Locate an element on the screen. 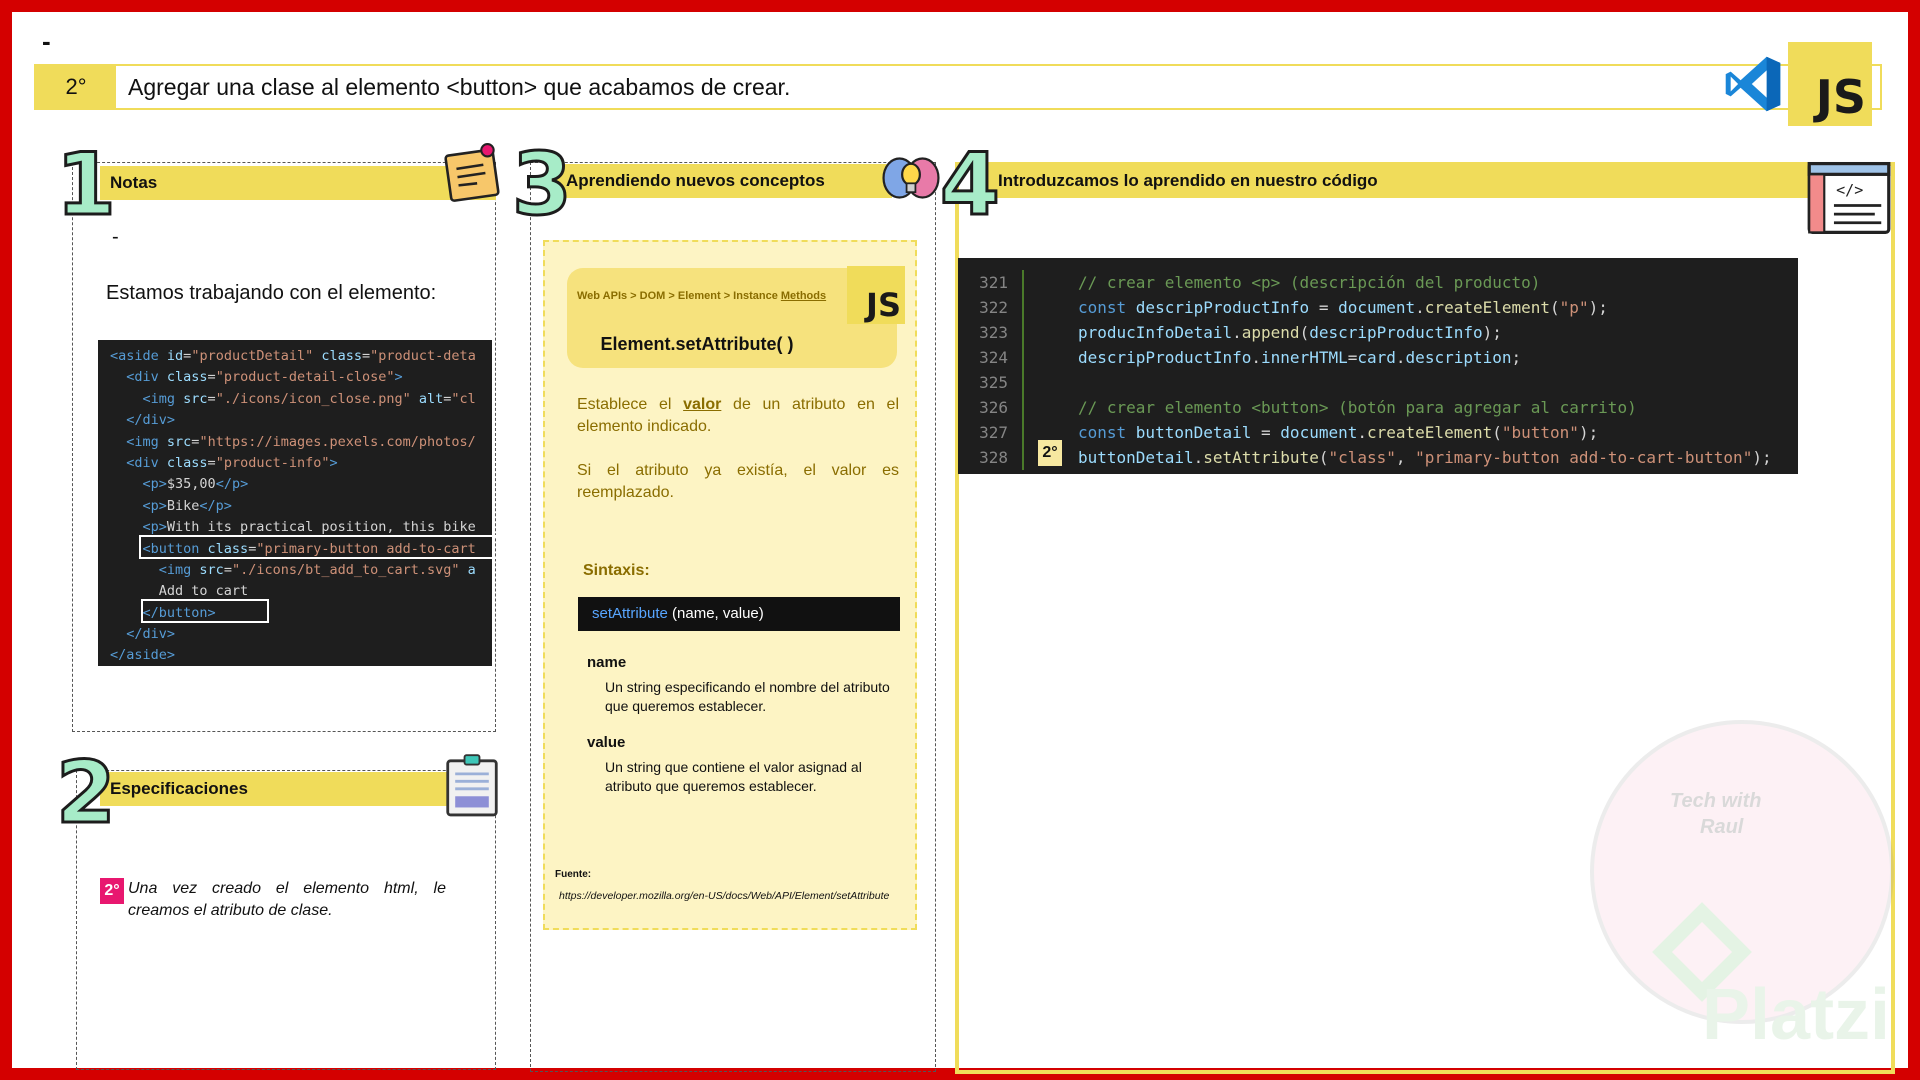  code-token: </p> is located at coordinates (215, 505).